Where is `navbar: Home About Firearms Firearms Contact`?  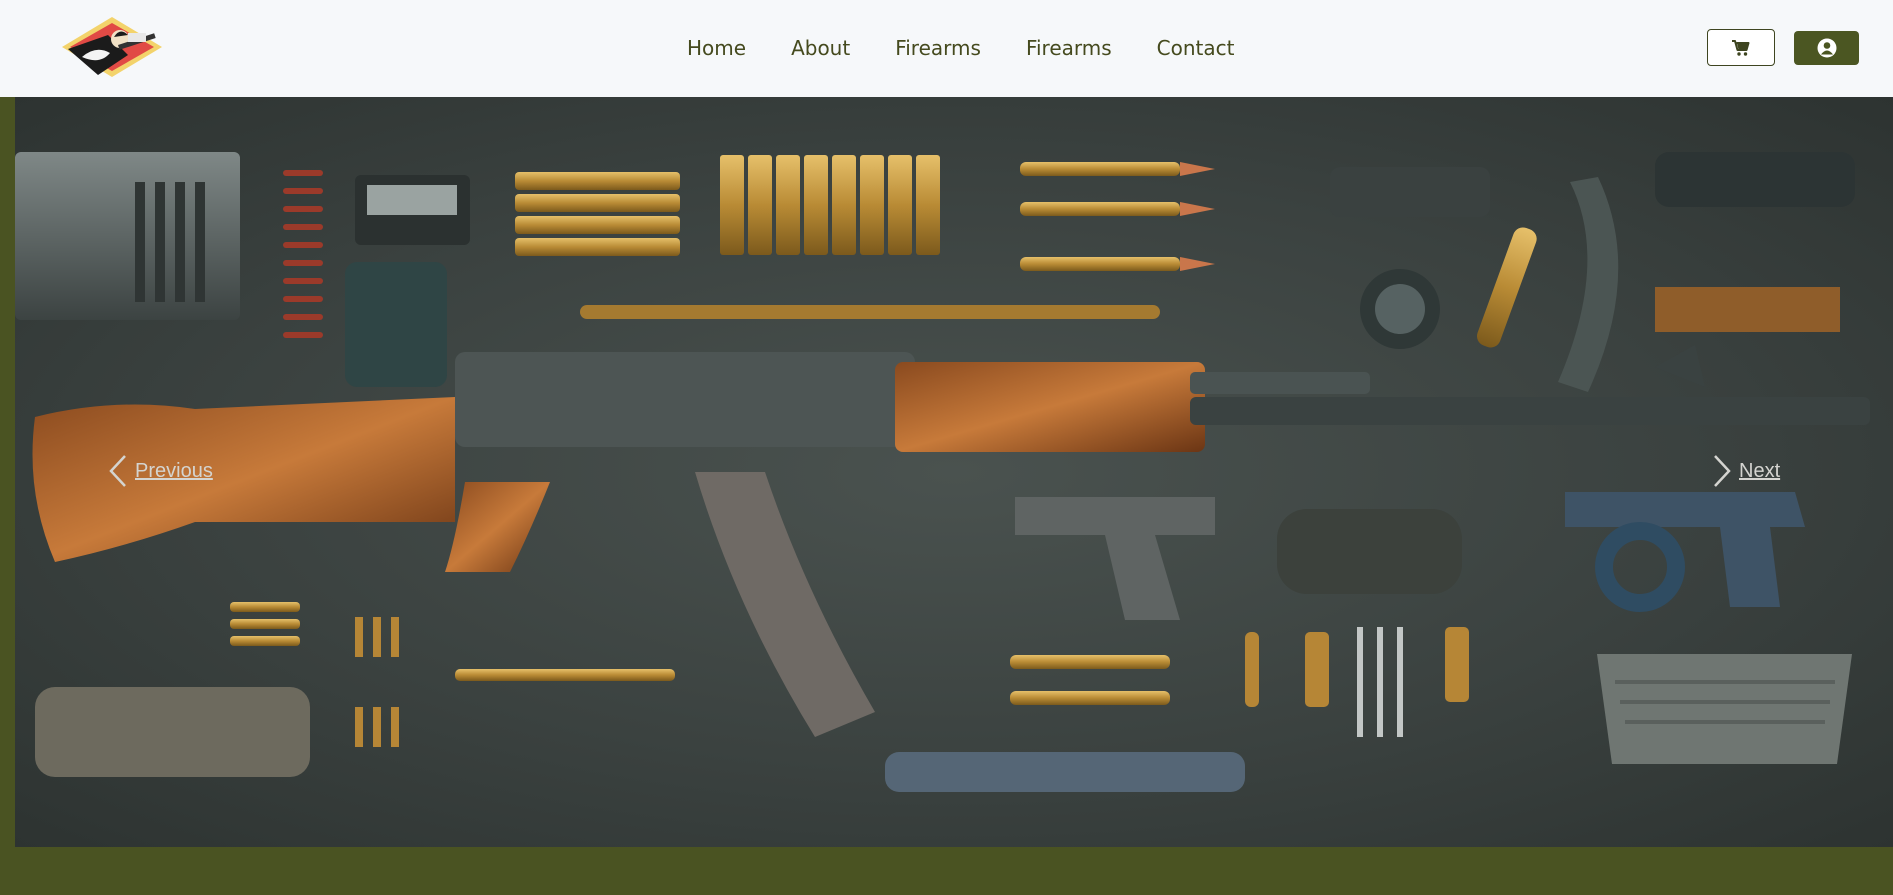 navbar: Home About Firearms Firearms Contact is located at coordinates (946, 48).